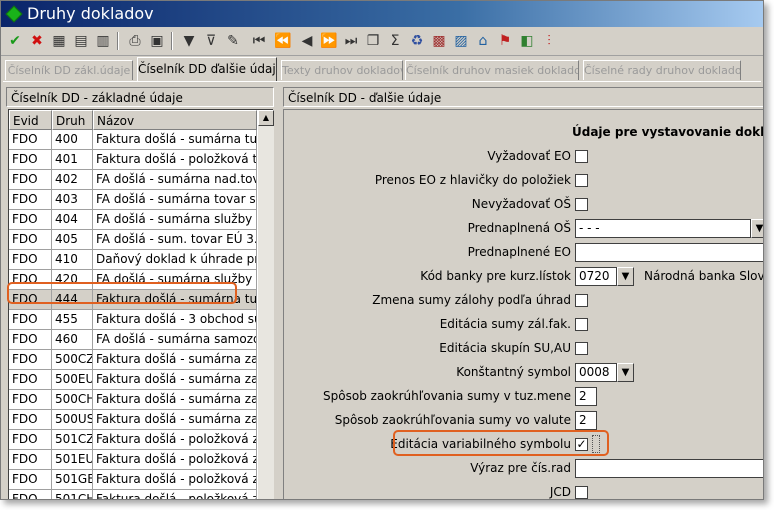 The height and width of the screenshot is (510, 774). What do you see at coordinates (266, 304) in the screenshot?
I see `vertical-scrollbar: ▲` at bounding box center [266, 304].